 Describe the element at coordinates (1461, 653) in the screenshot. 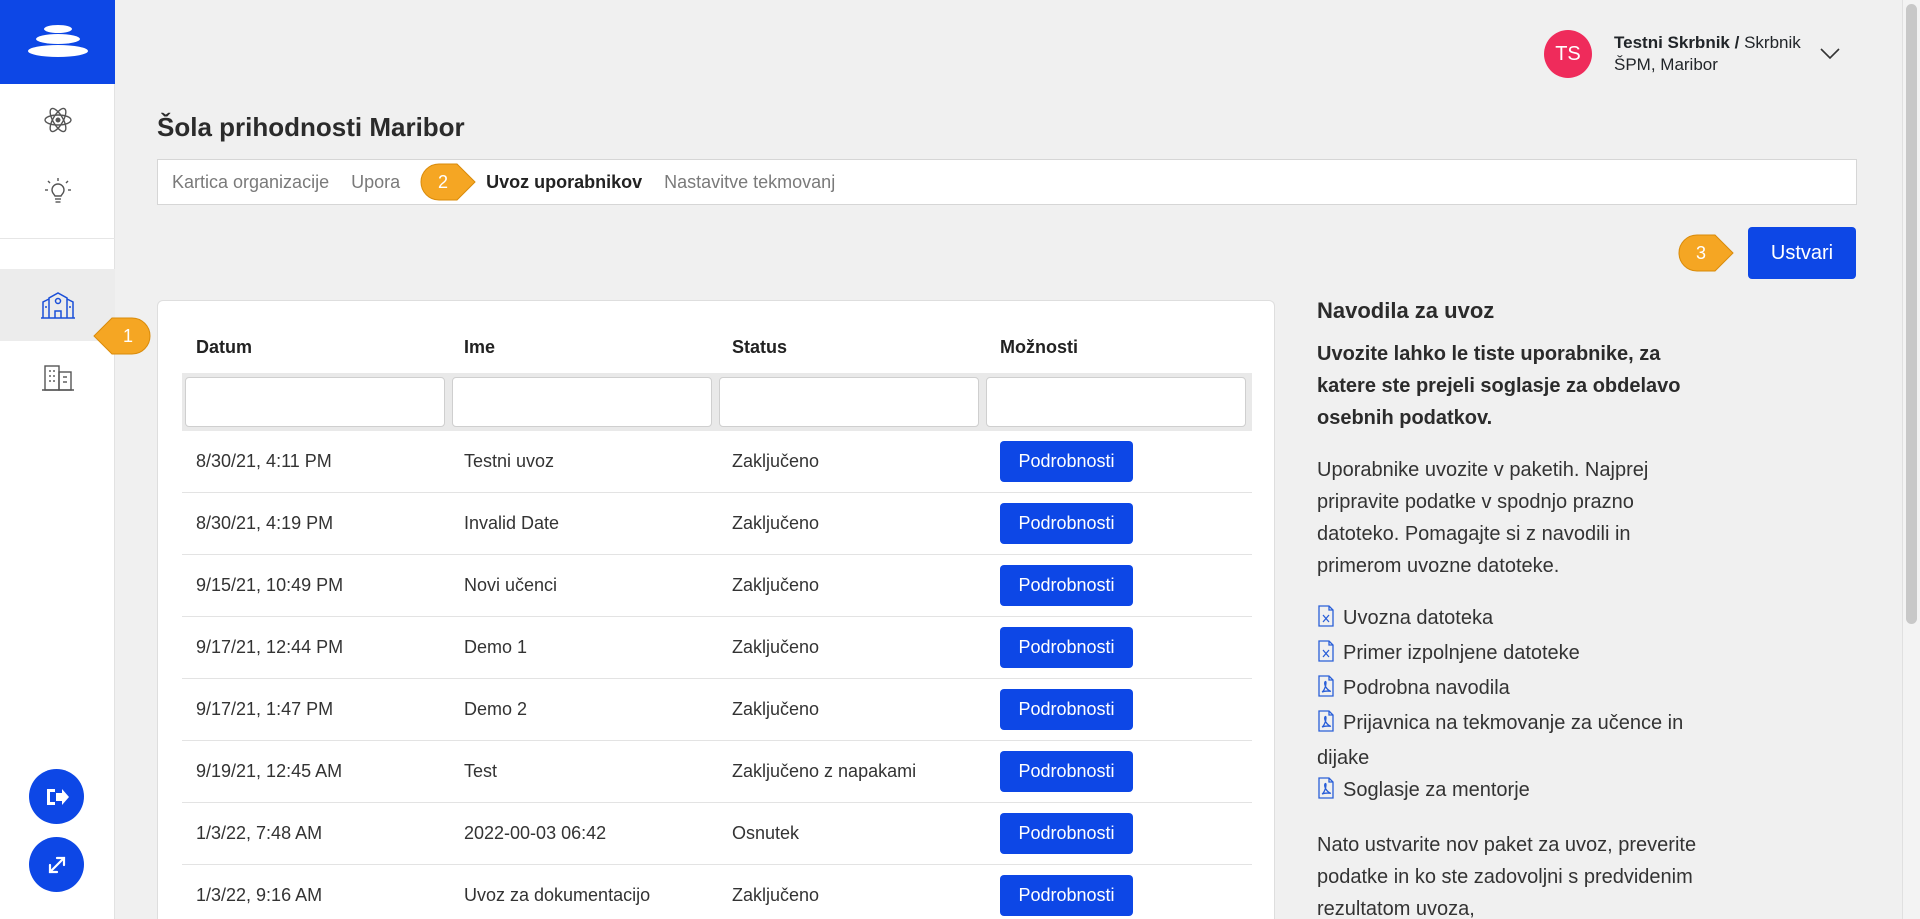

I see `file-link-label: Primer izpolnjene datoteke` at that location.